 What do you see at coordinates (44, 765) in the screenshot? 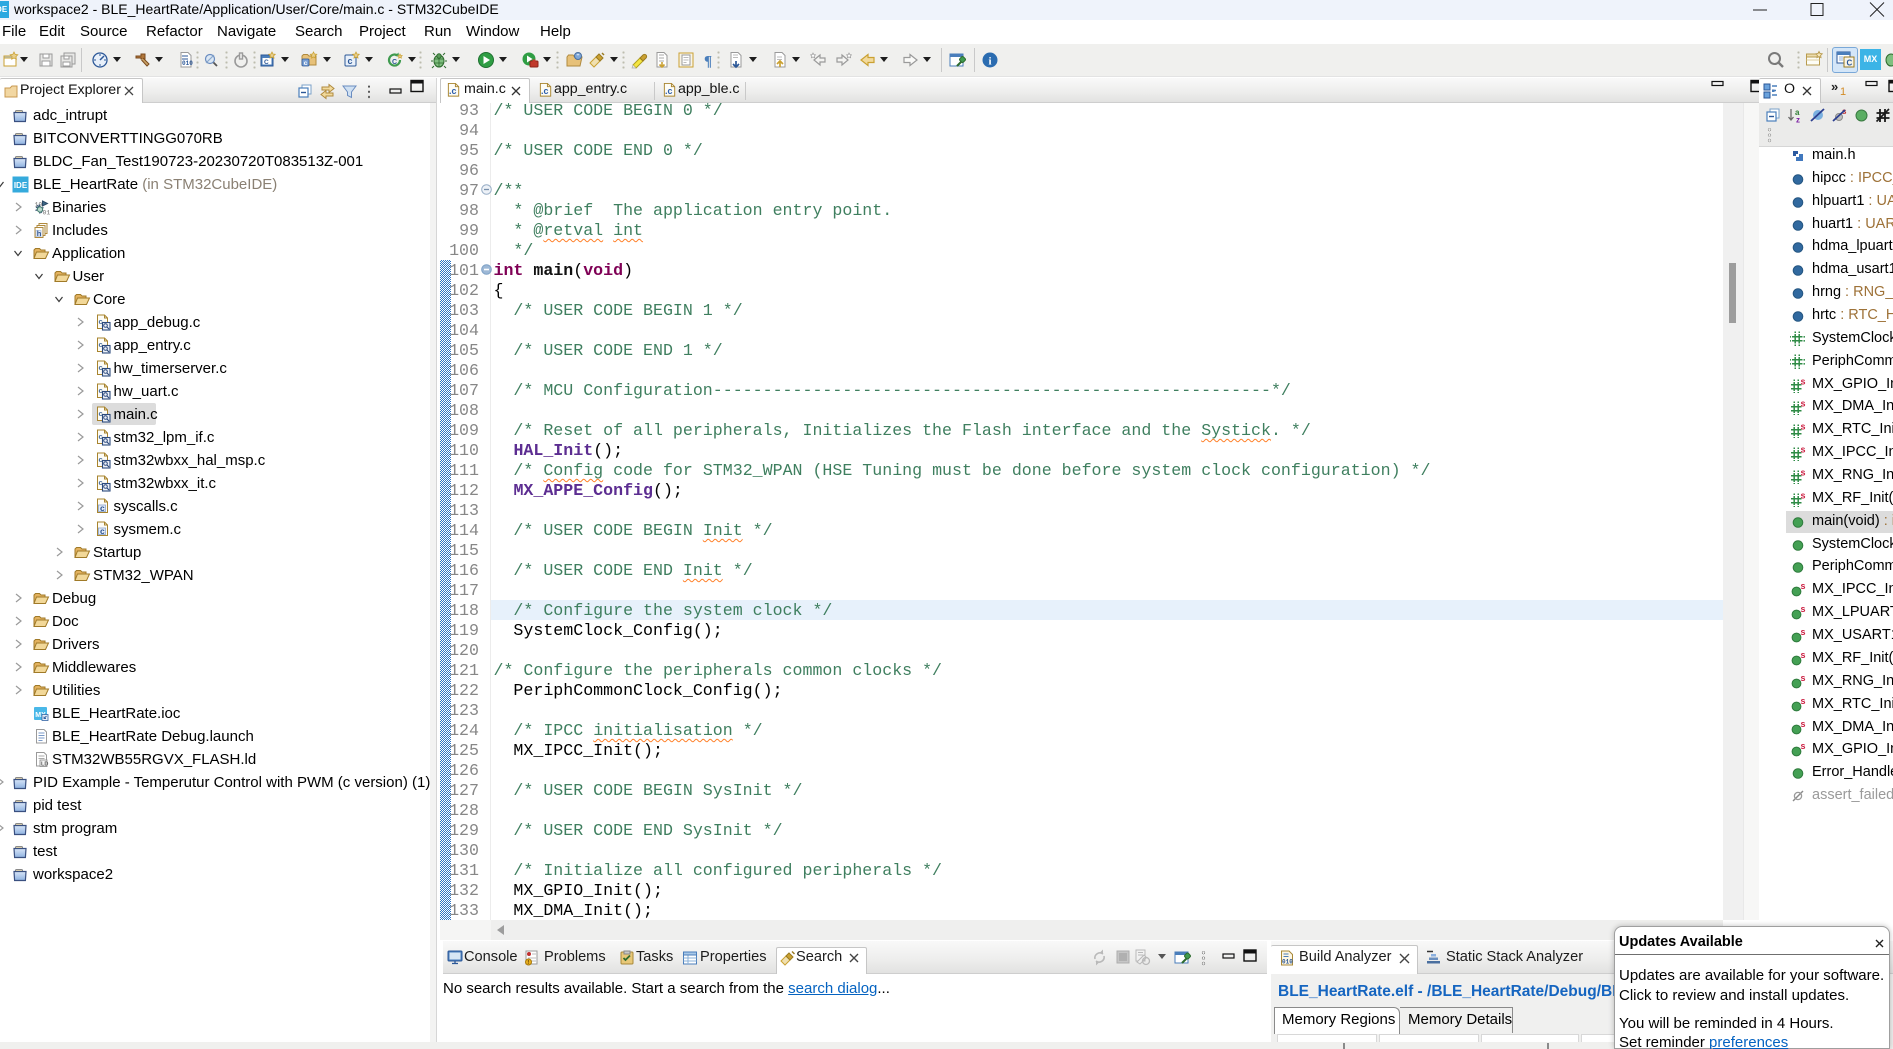
I see `svg-text: LD` at bounding box center [44, 765].